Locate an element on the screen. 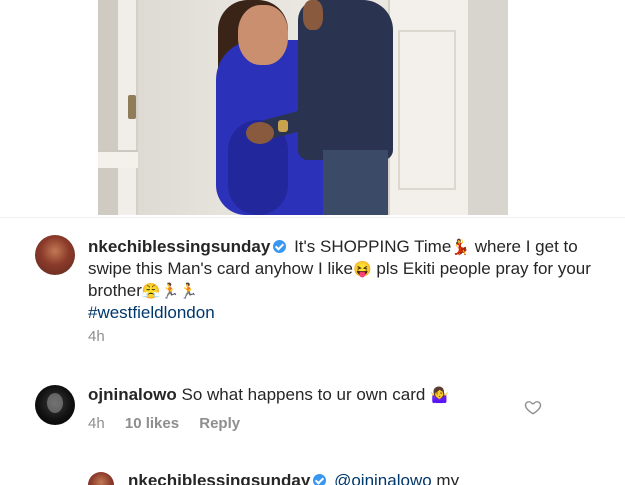  mention-link: @ojninalowo is located at coordinates (383, 478).